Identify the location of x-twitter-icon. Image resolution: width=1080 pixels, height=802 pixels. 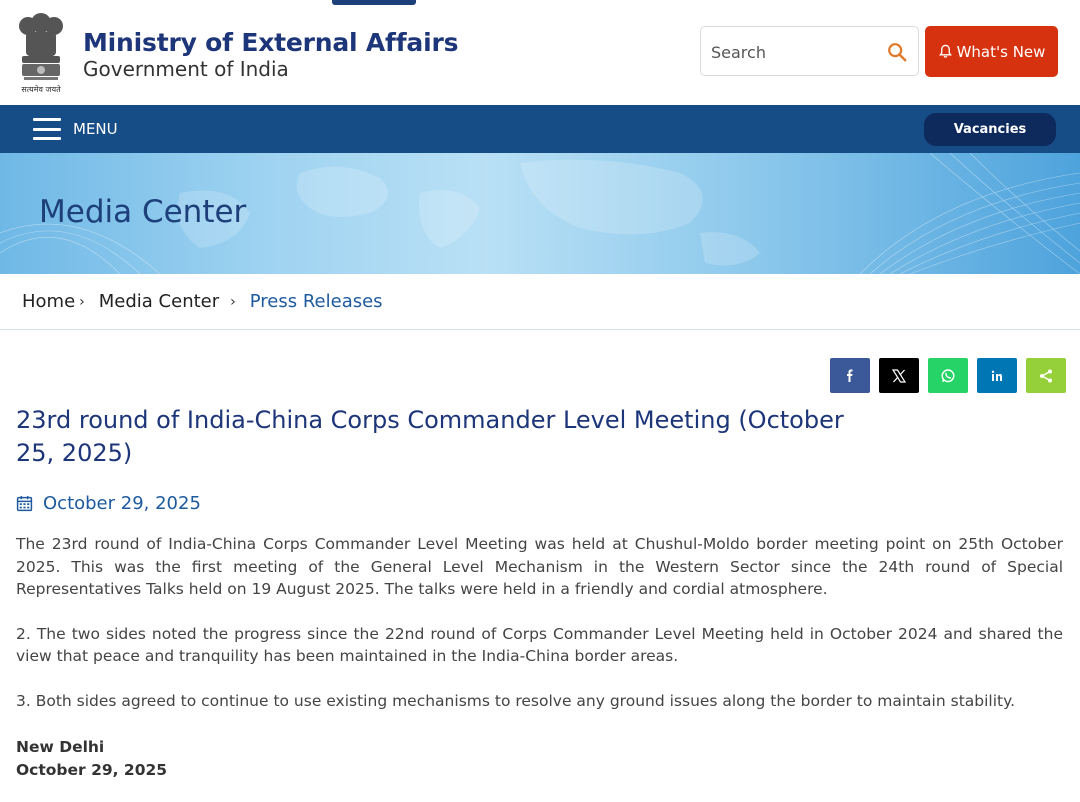
(899, 375).